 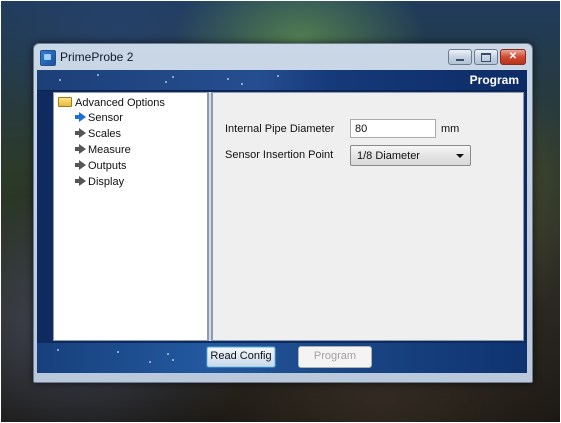 I want to click on title-bar: PrimeProbe 2 ✕, so click(x=283, y=56).